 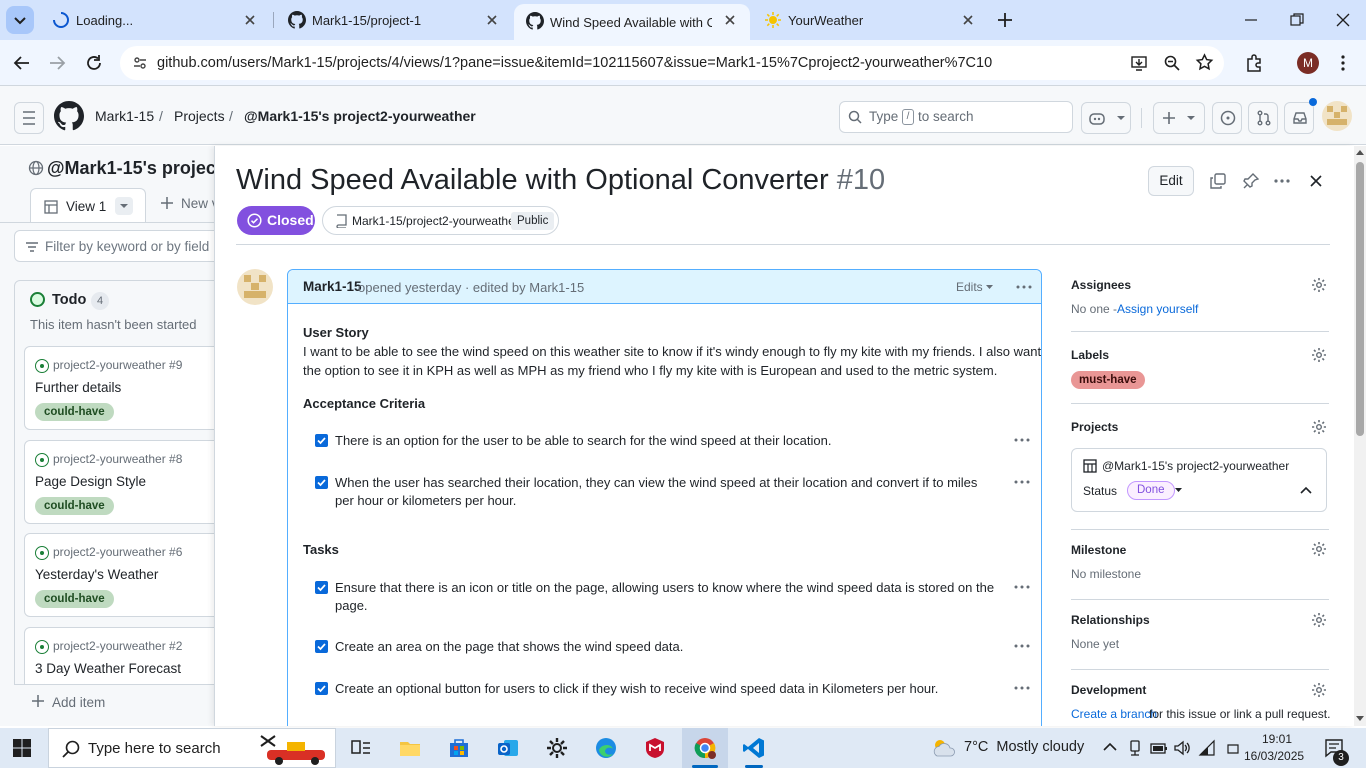 I want to click on user-avatar, so click(x=1337, y=116).